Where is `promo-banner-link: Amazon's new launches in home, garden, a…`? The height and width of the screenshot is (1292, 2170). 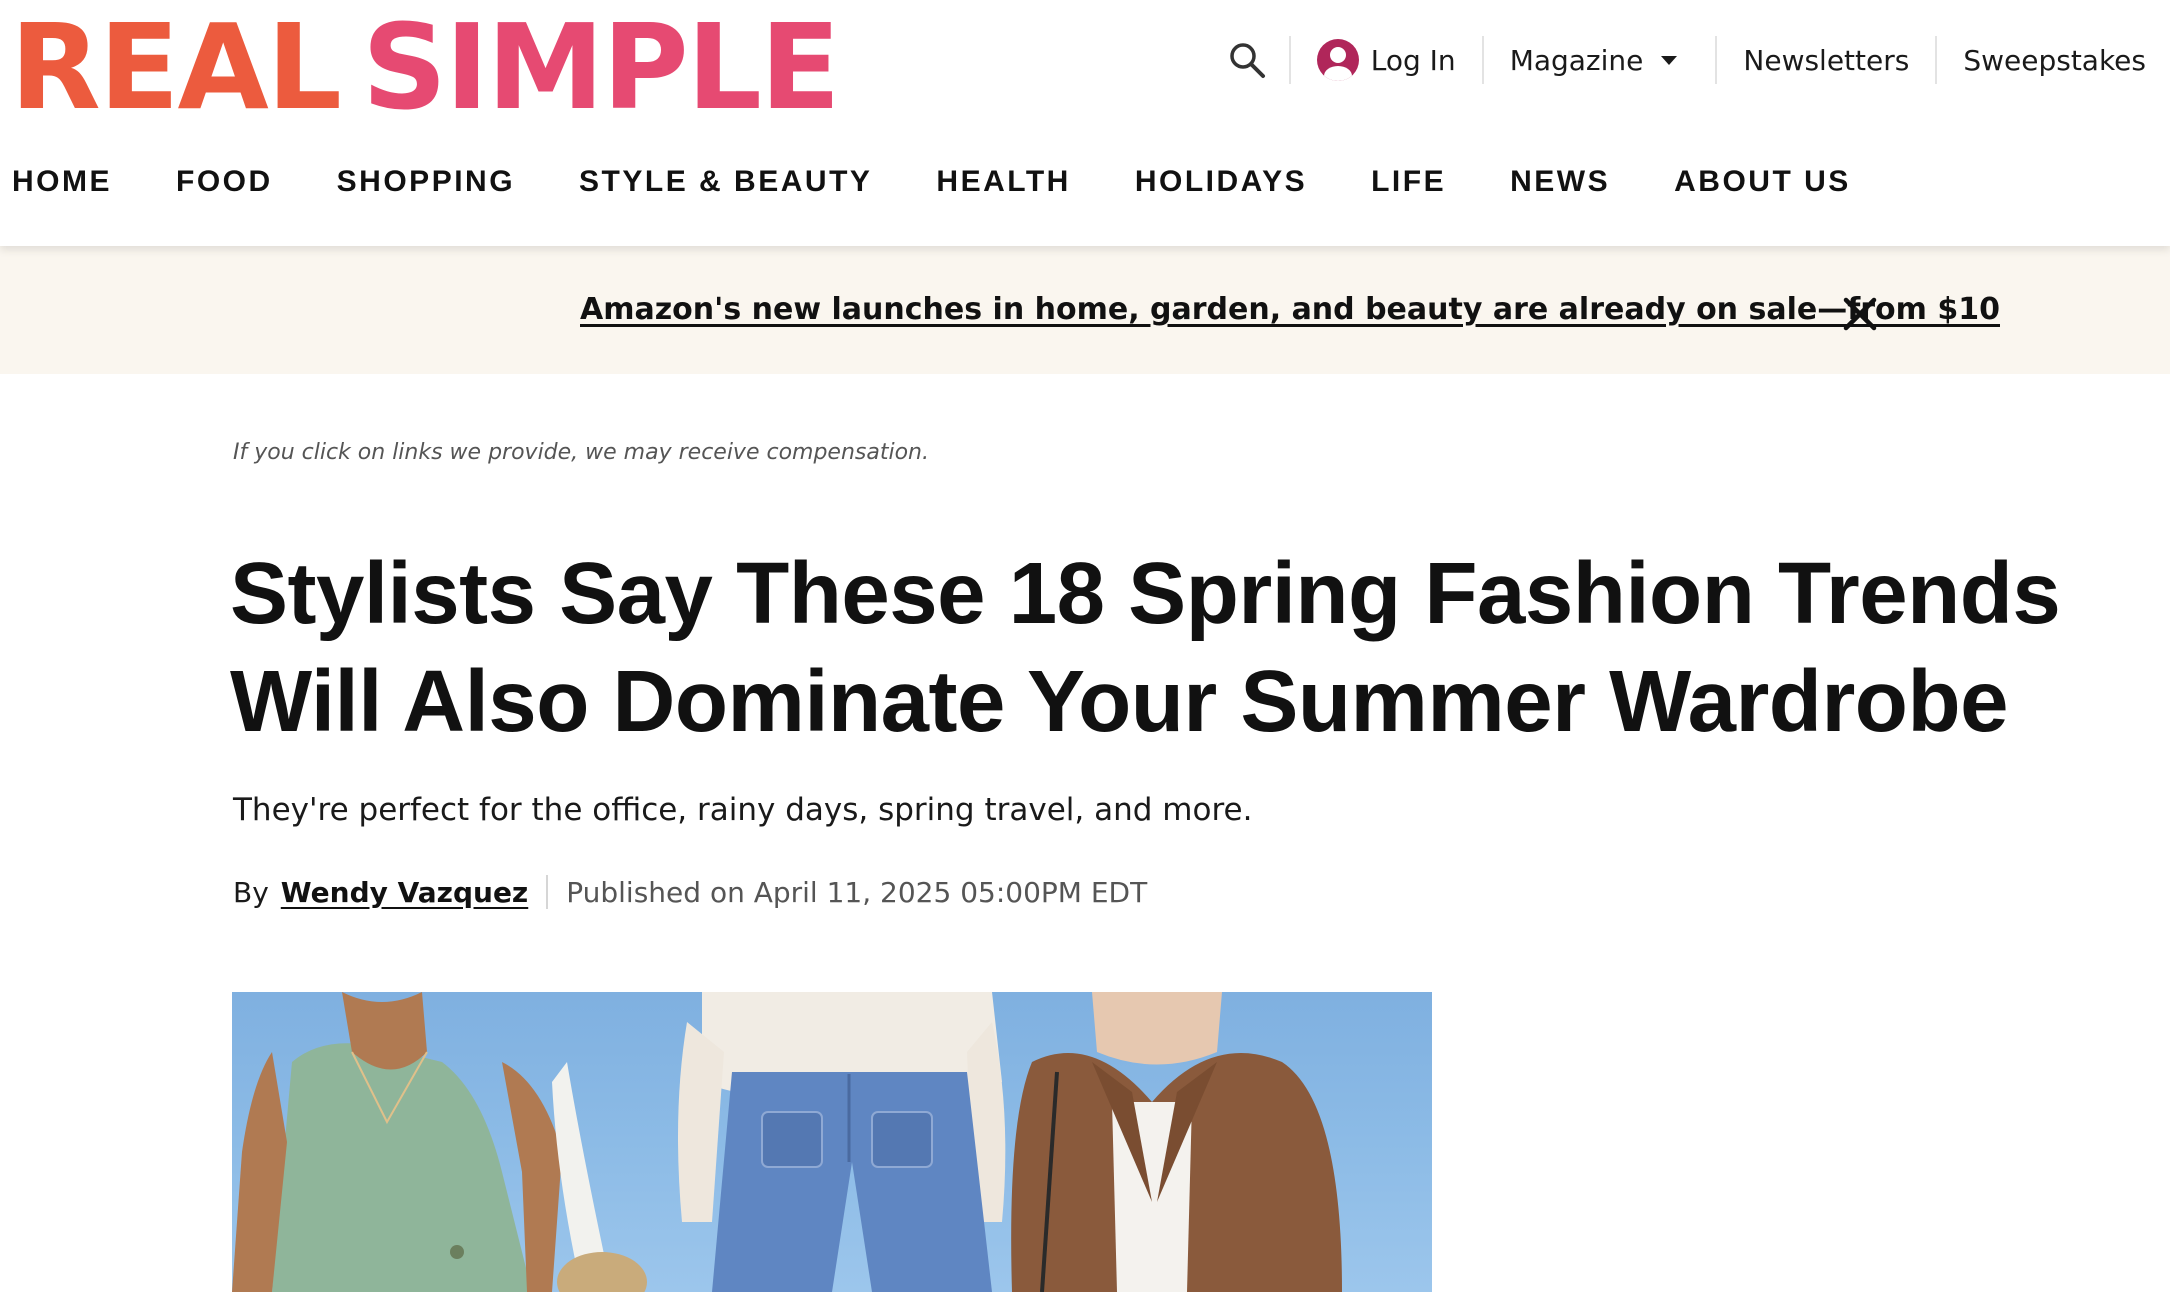 promo-banner-link: Amazon's new launches in home, garden, a… is located at coordinates (1290, 309).